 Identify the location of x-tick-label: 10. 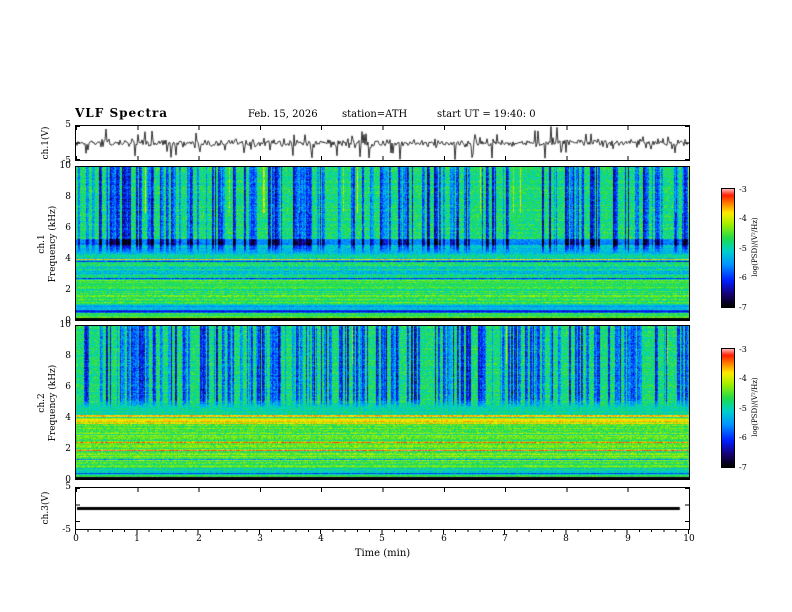
(689, 539).